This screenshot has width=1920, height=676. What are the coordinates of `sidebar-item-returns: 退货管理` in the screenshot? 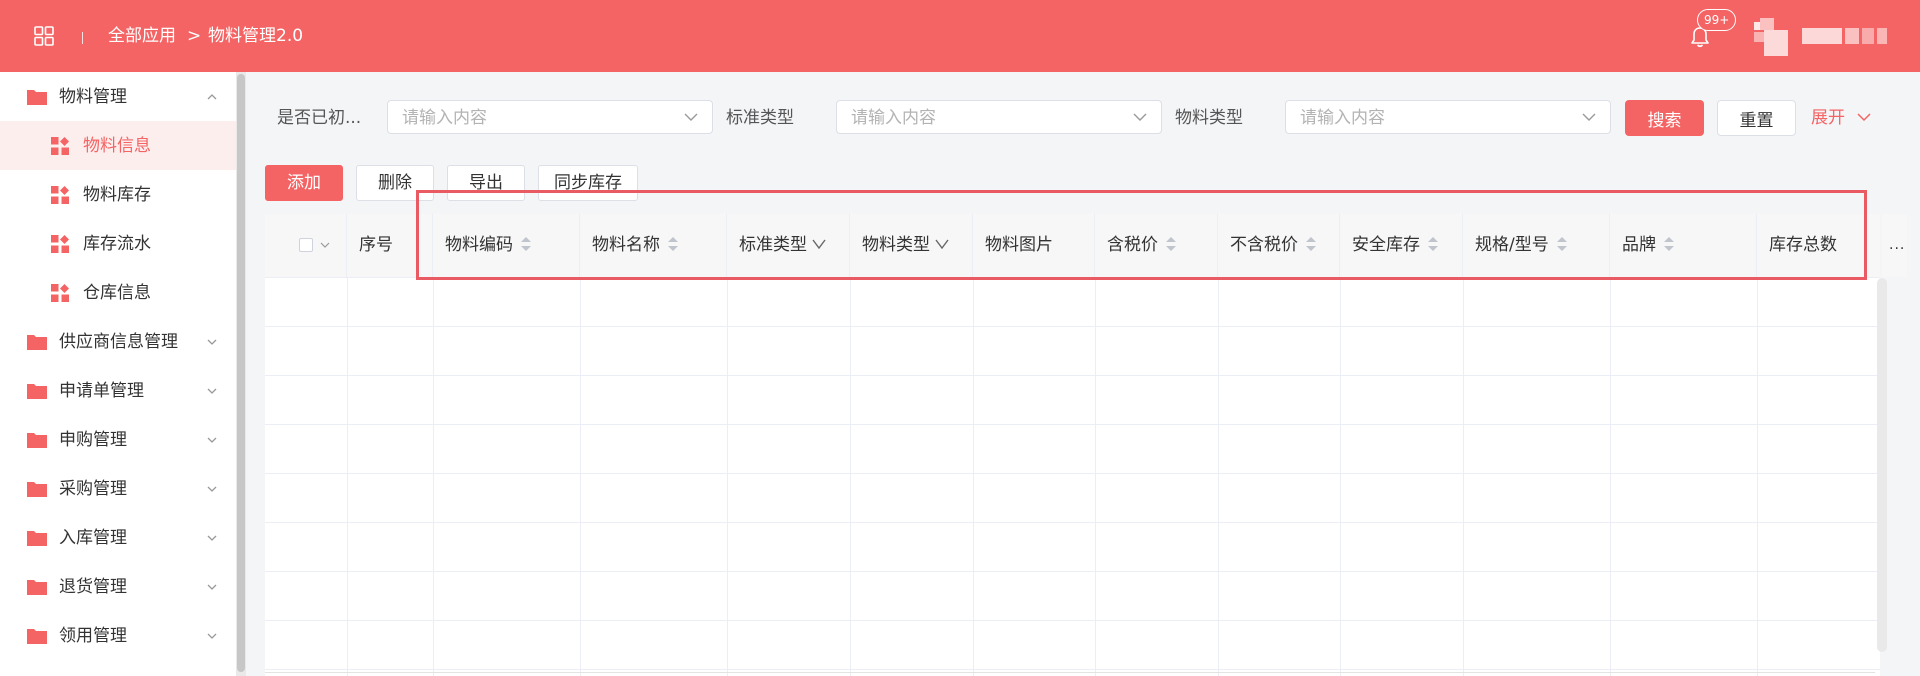 It's located at (118, 586).